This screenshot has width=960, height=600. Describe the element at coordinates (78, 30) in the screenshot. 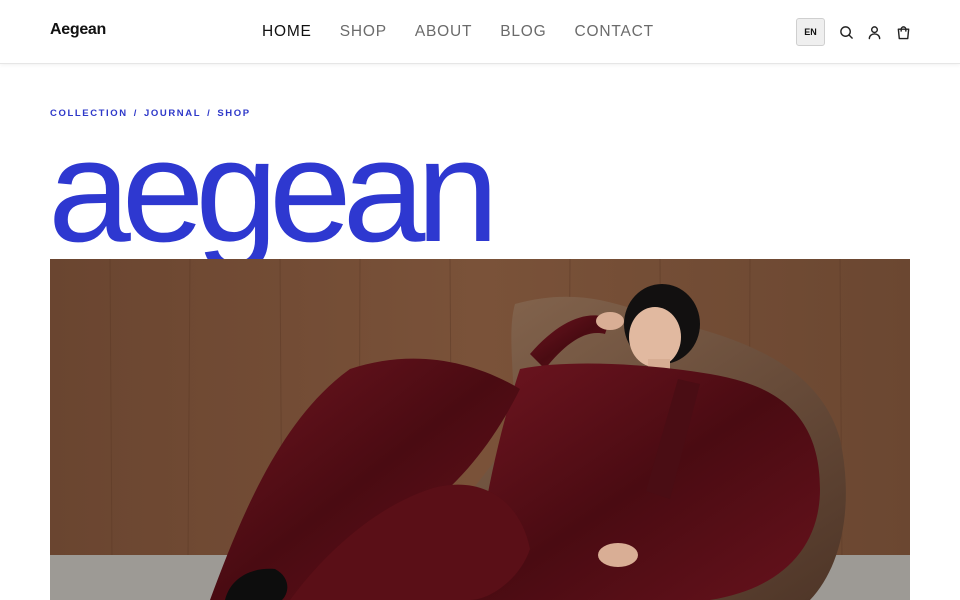

I see `brand-logo: Aegean` at that location.